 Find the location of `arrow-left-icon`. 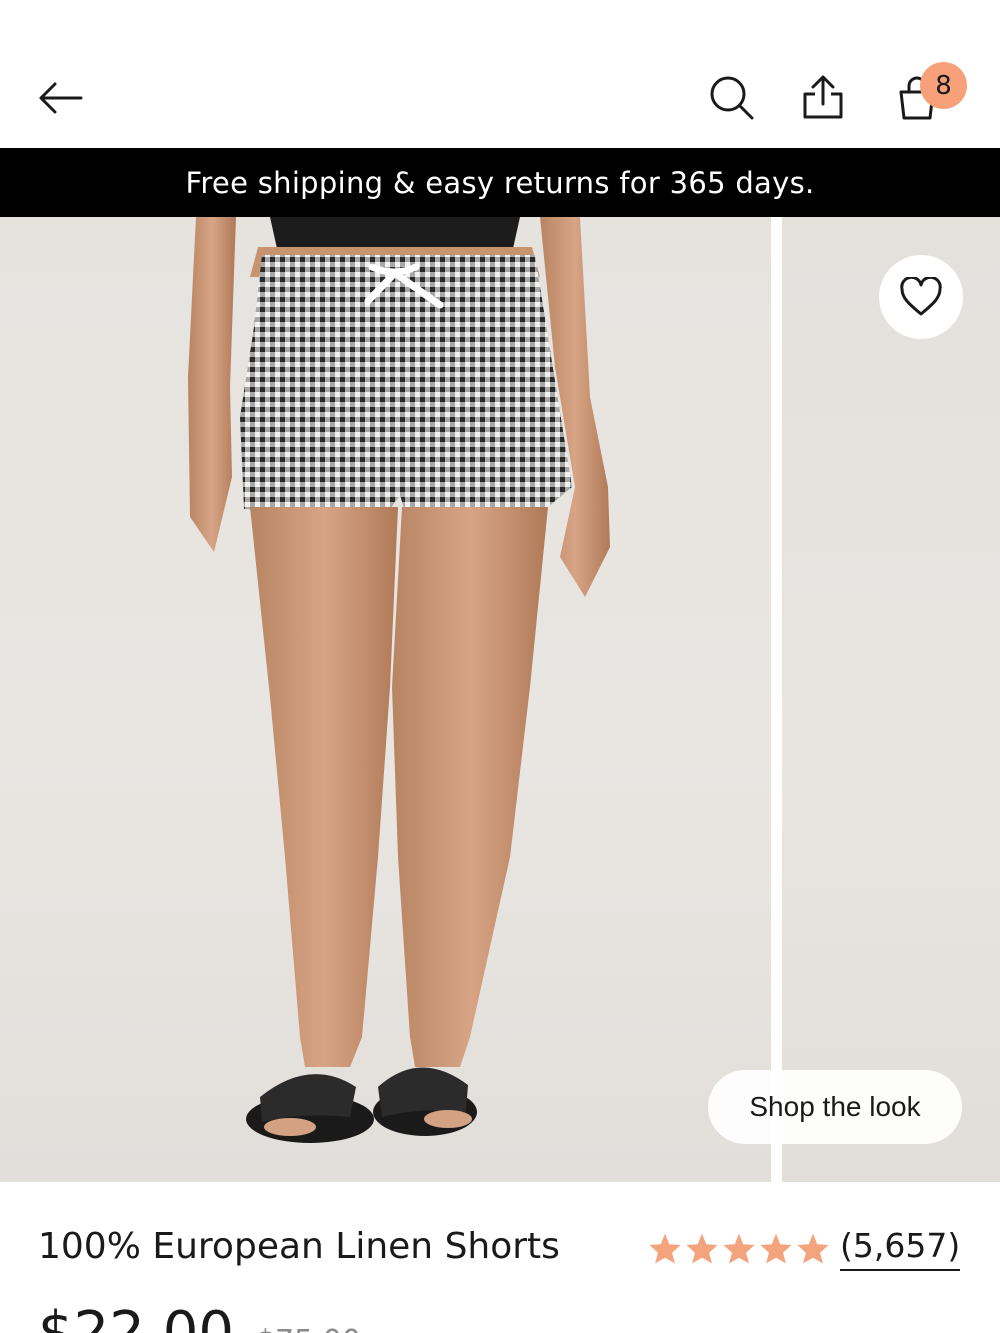

arrow-left-icon is located at coordinates (61, 98).